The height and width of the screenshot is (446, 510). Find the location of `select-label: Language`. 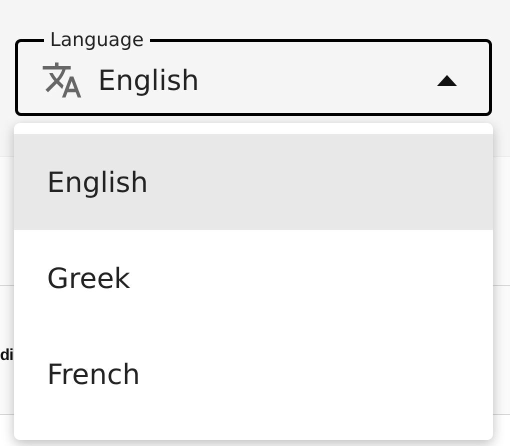

select-label: Language is located at coordinates (97, 40).